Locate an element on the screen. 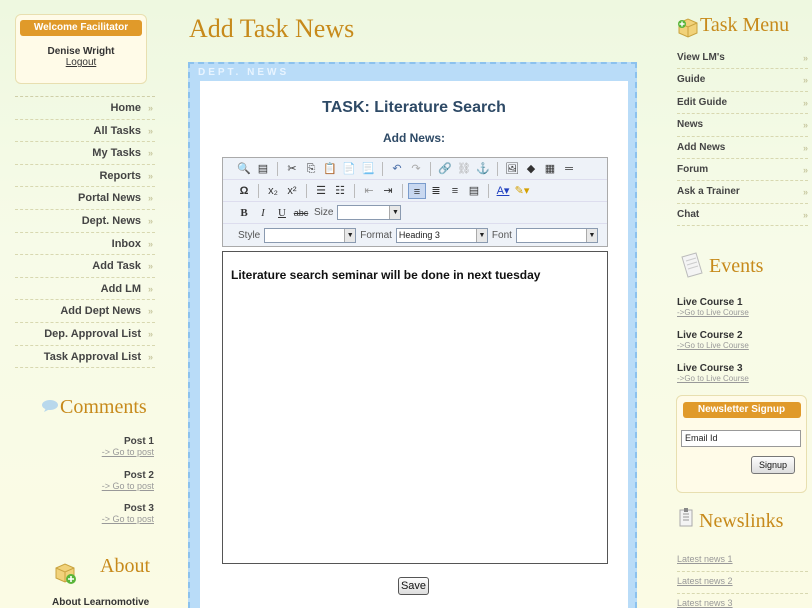 The width and height of the screenshot is (812, 608). text-color-icon: A▾ is located at coordinates (503, 191).